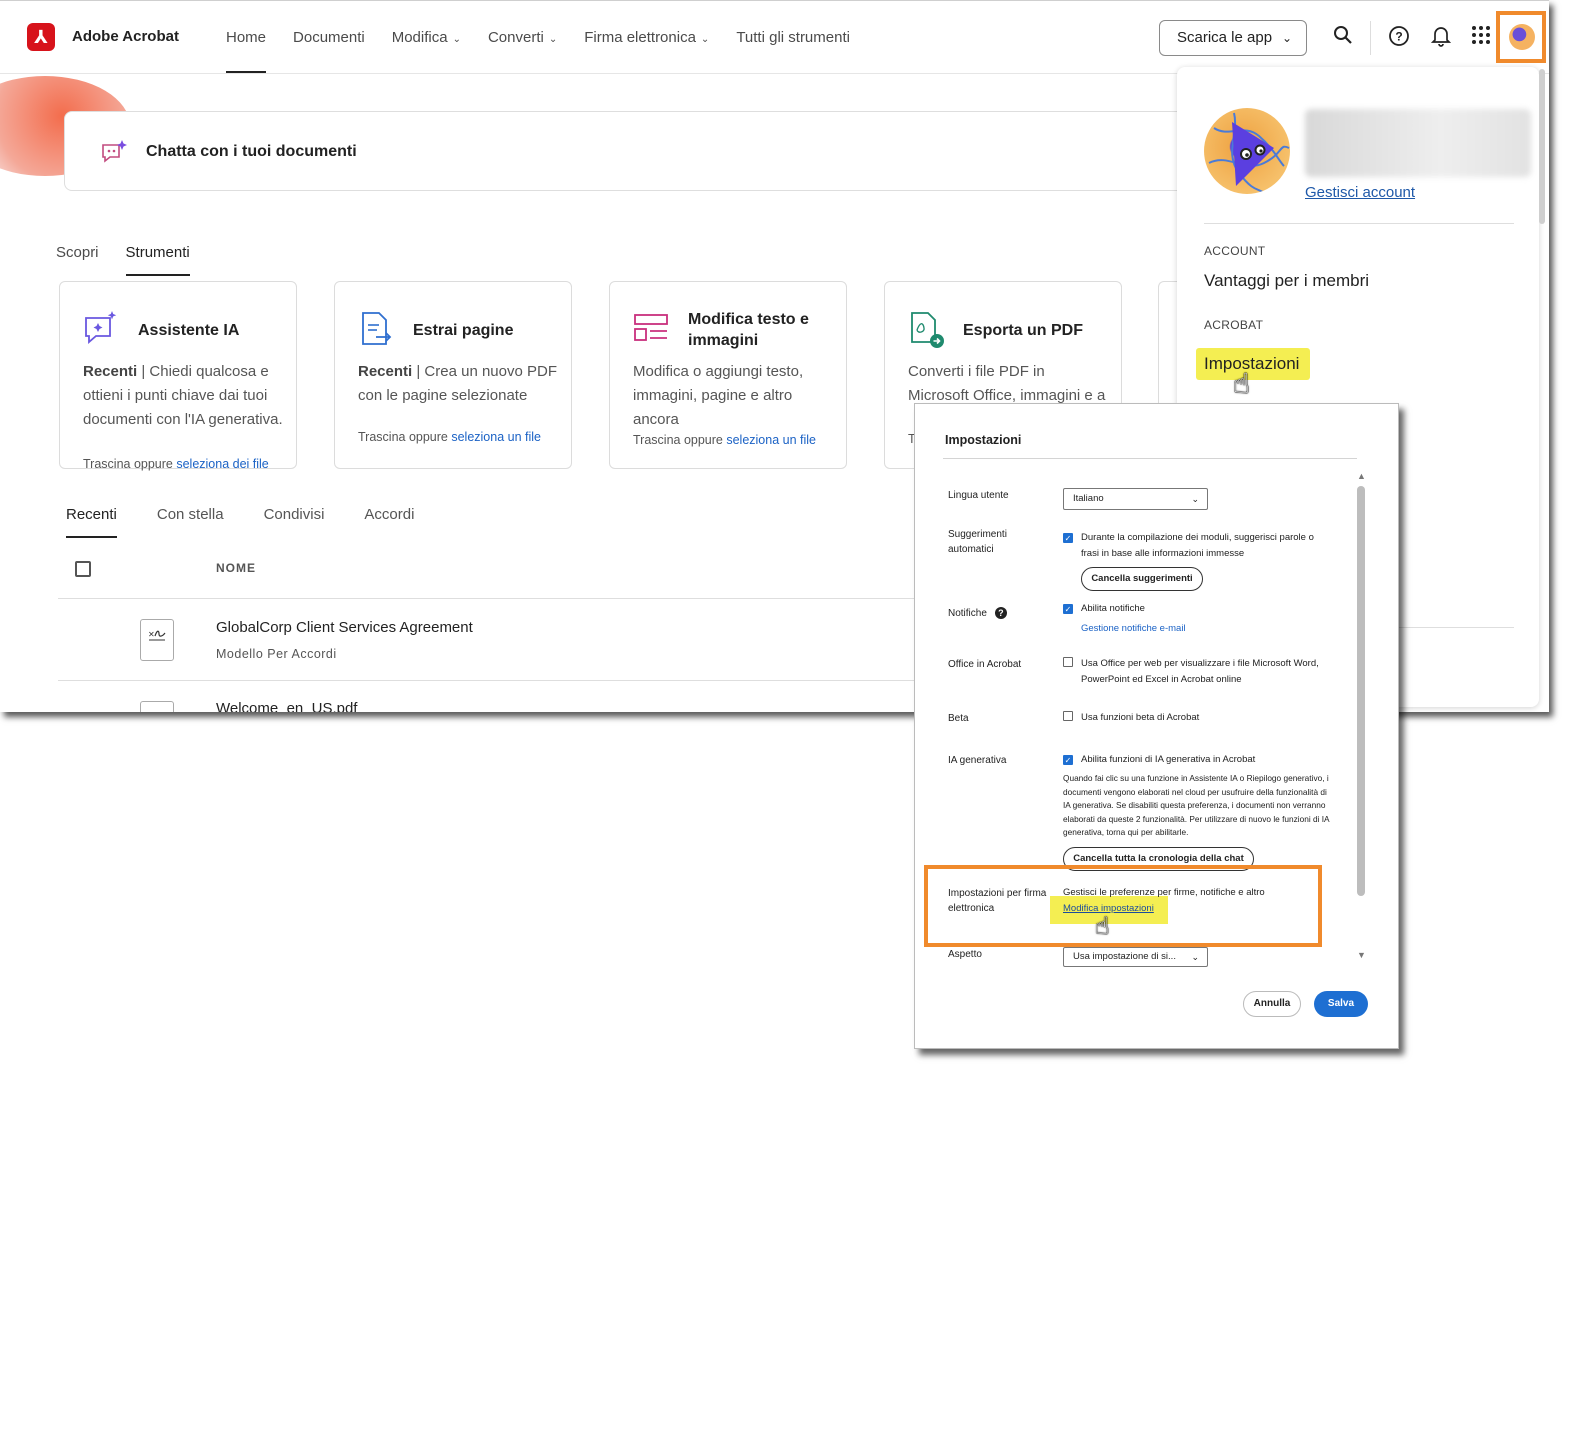 The image size is (1573, 1442). Describe the element at coordinates (1341, 1004) in the screenshot. I see `save-button: Salva` at that location.